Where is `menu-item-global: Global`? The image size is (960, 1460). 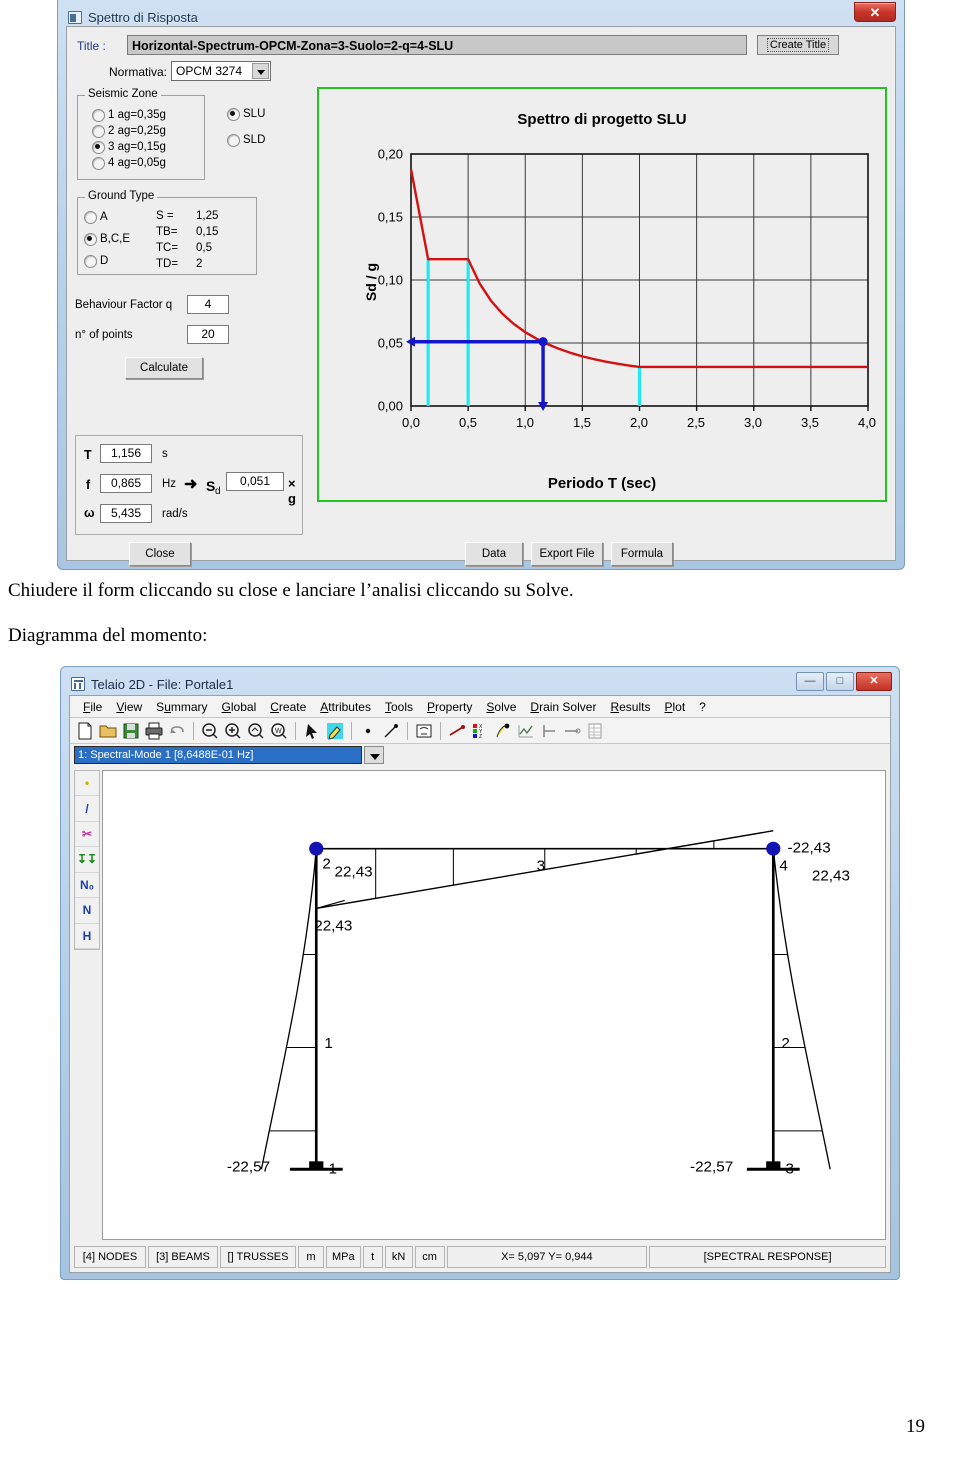
menu-item-global: Global is located at coordinates (239, 707).